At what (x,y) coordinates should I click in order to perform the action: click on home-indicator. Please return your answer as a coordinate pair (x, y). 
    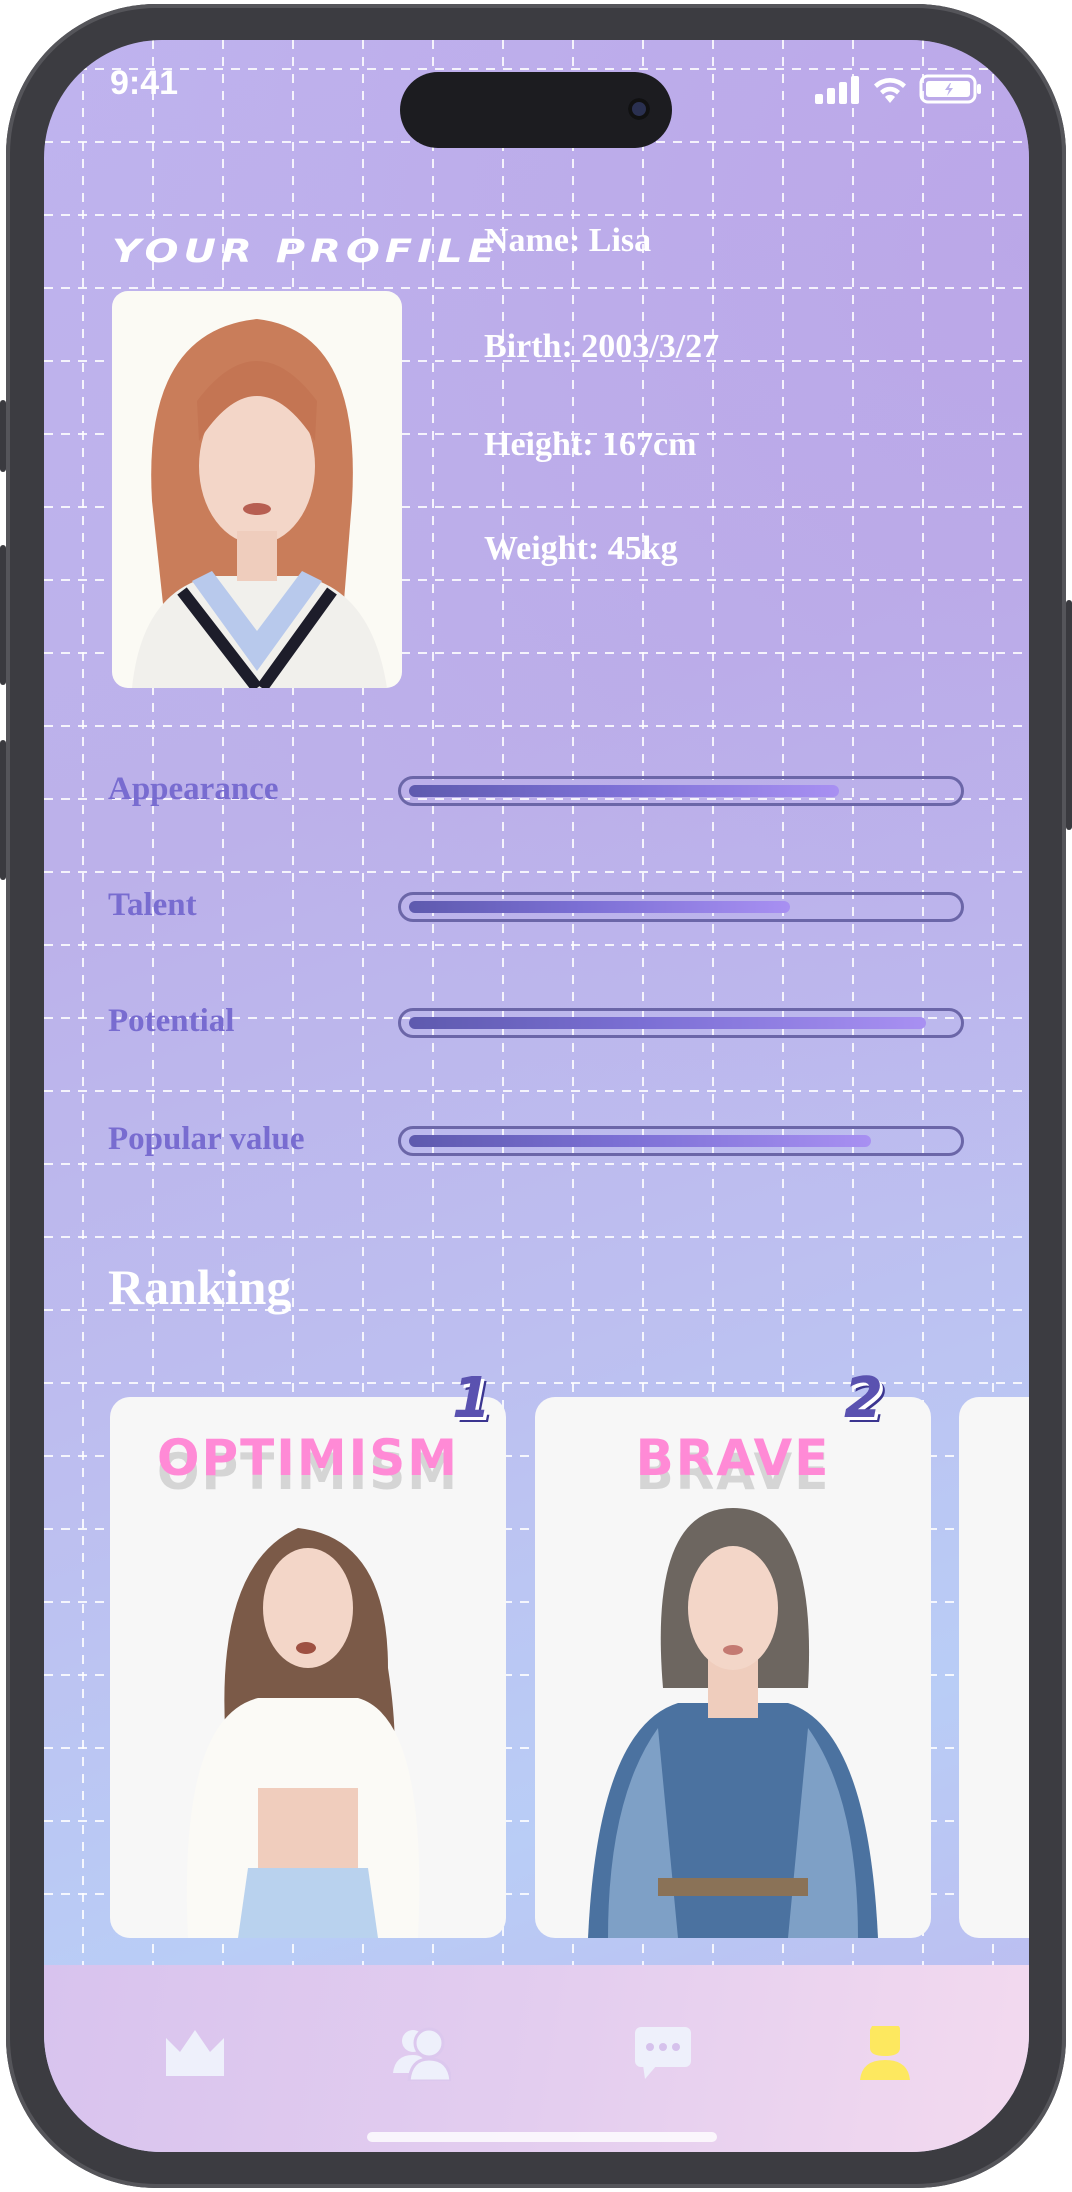
    Looking at the image, I should click on (542, 2137).